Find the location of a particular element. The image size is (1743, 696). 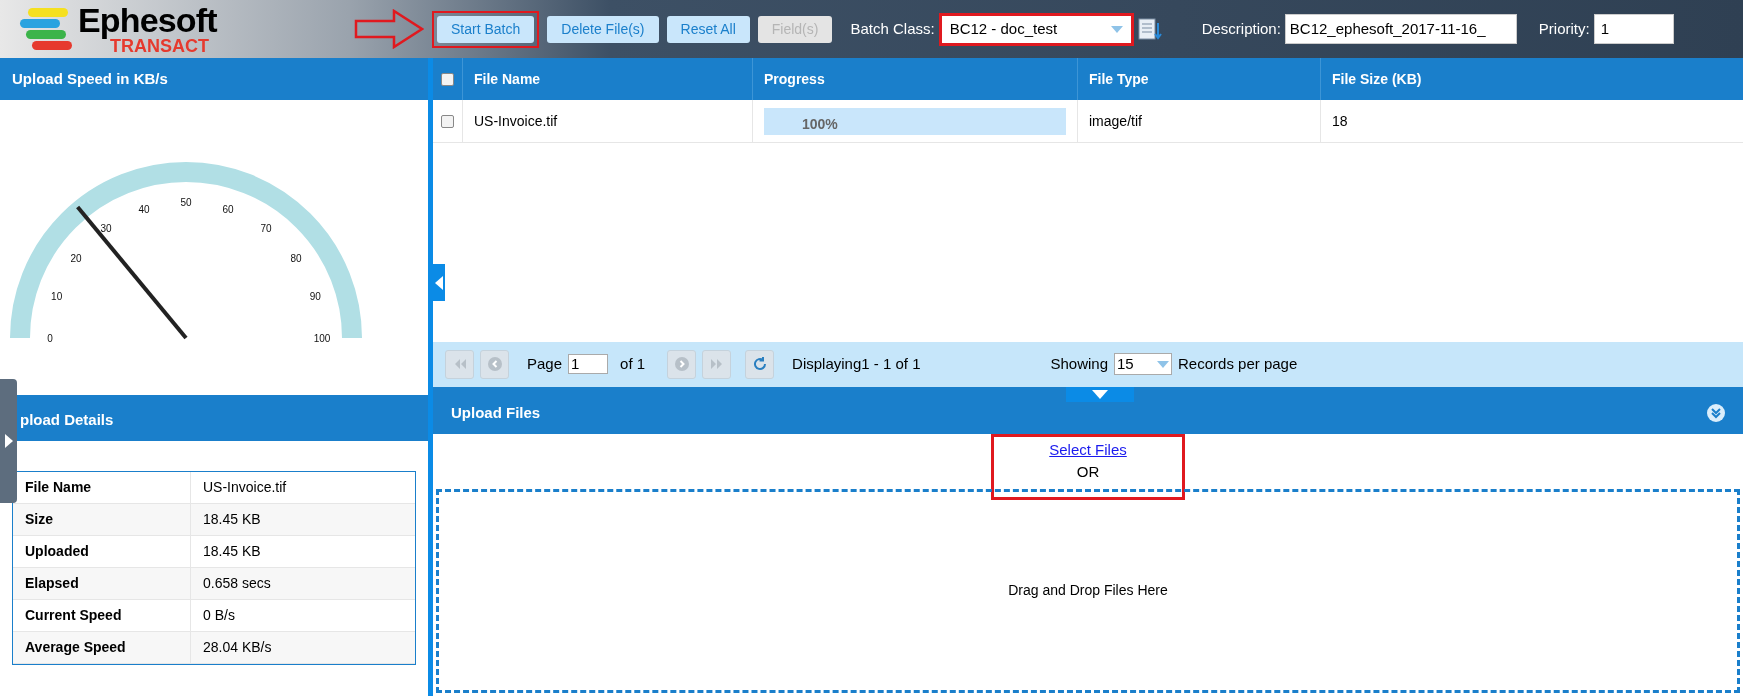

toolbar-button: Start Batch is located at coordinates (486, 29).